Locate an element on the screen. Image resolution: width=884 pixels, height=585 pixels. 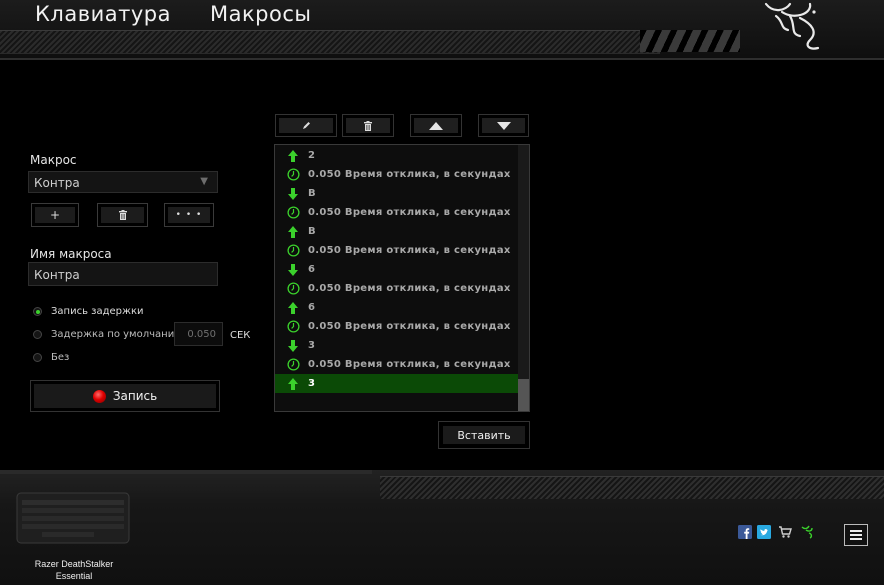
header-stripe is located at coordinates (330, 42).